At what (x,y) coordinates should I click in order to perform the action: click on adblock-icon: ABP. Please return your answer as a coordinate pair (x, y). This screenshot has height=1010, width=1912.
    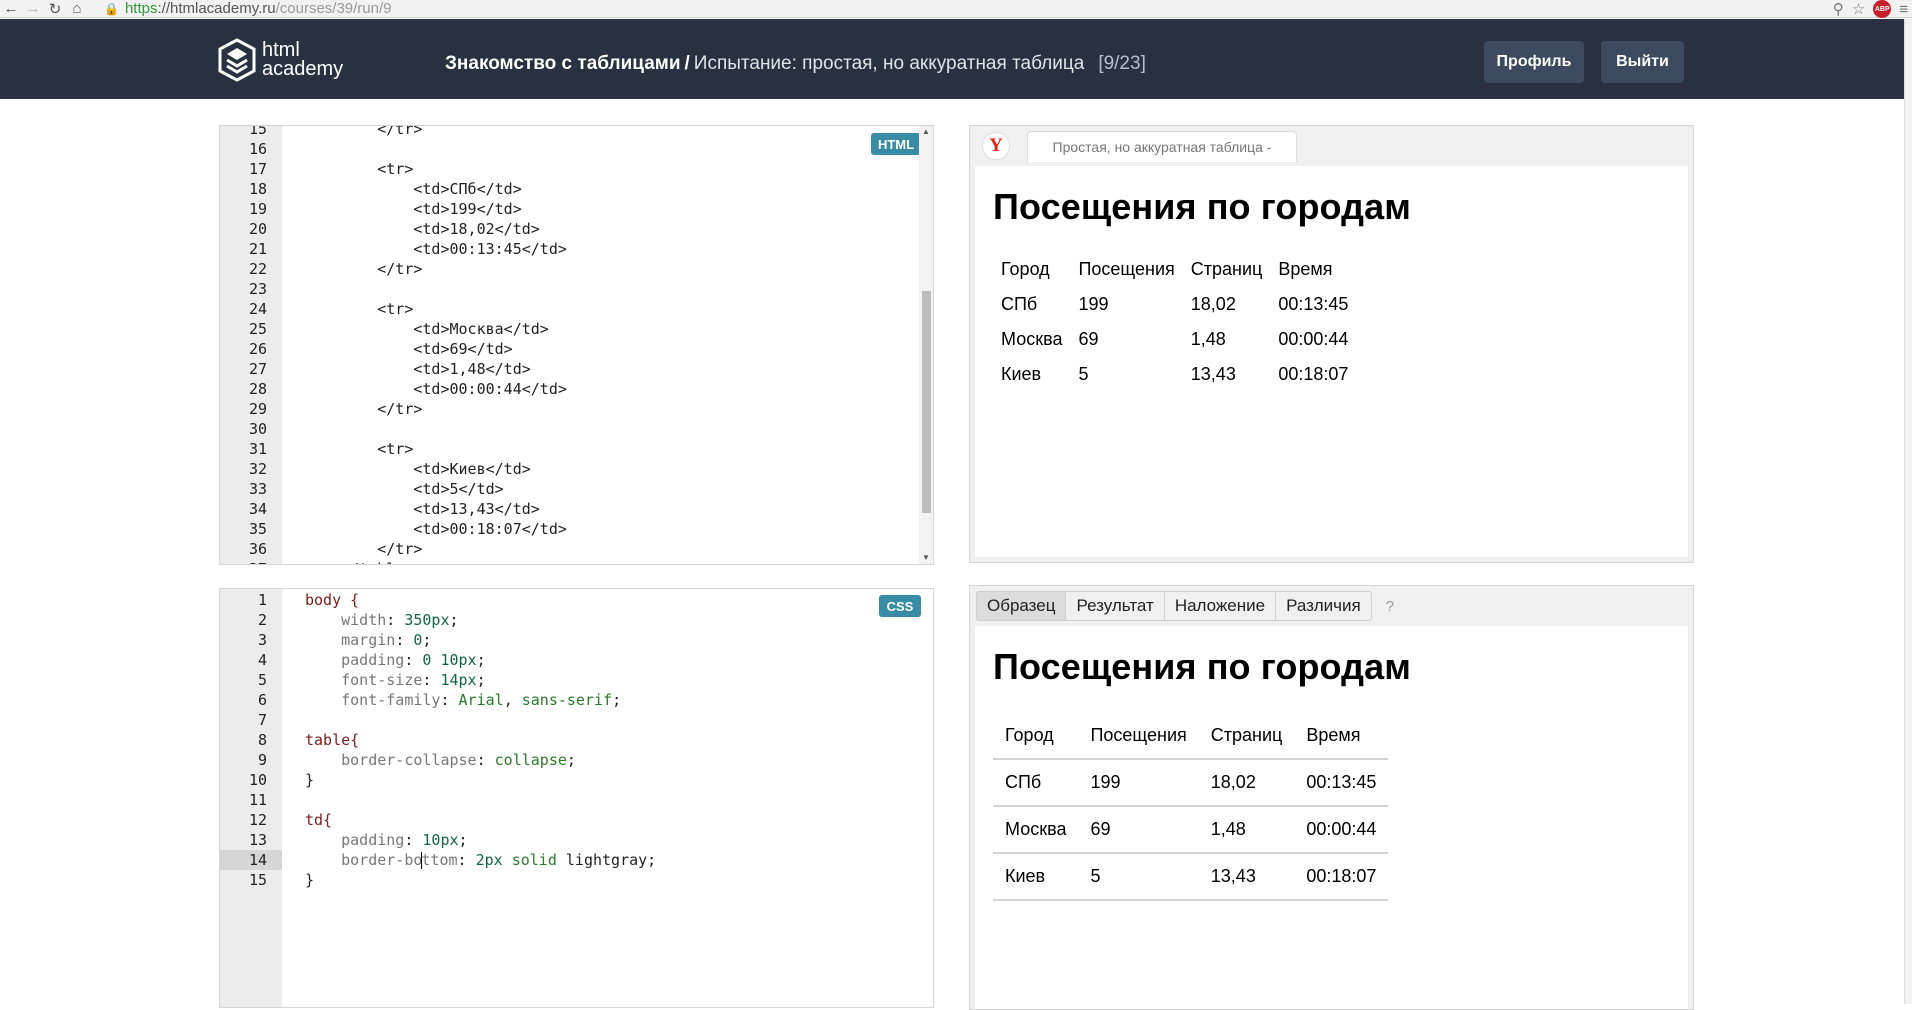
    Looking at the image, I should click on (1882, 9).